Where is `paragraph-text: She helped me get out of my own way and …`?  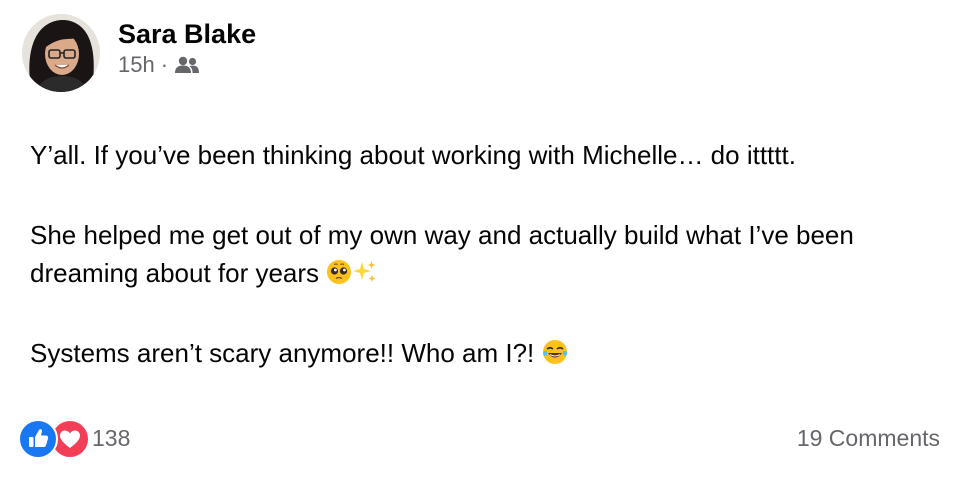 paragraph-text: She helped me get out of my own way and … is located at coordinates (442, 254).